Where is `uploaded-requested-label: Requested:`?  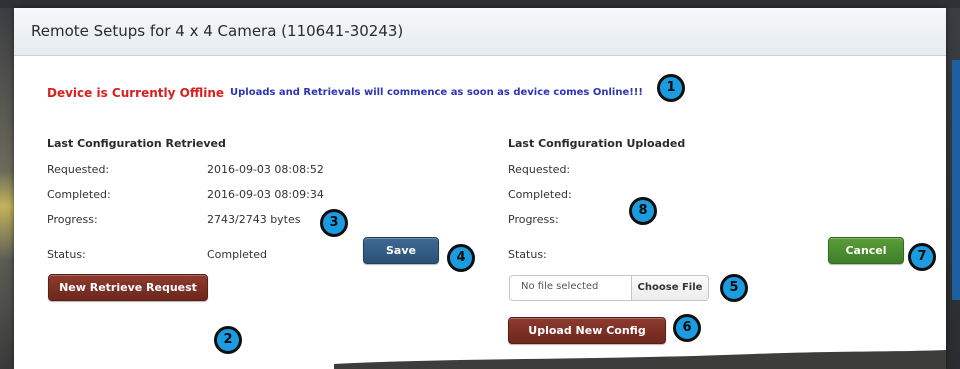
uploaded-requested-label: Requested: is located at coordinates (539, 169).